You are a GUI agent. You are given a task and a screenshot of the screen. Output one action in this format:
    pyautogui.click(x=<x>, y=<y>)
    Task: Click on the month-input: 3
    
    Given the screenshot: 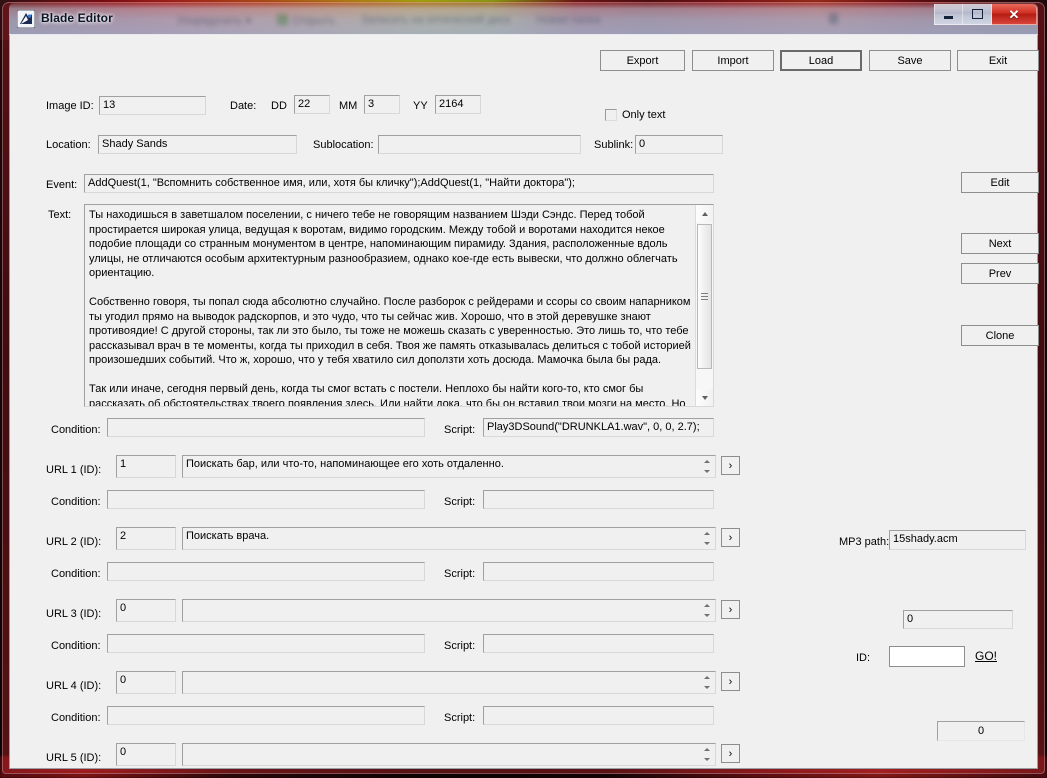 What is the action you would take?
    pyautogui.click(x=382, y=104)
    